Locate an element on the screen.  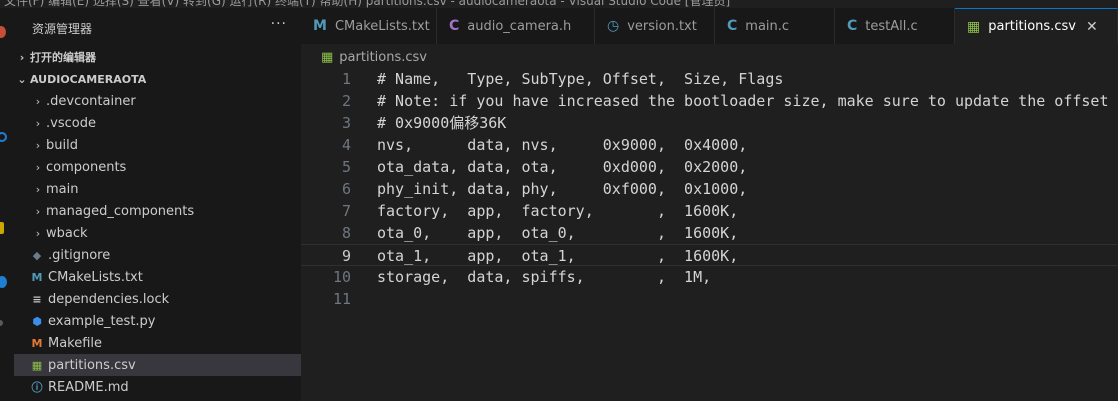
line-number: 1 is located at coordinates (346, 79).